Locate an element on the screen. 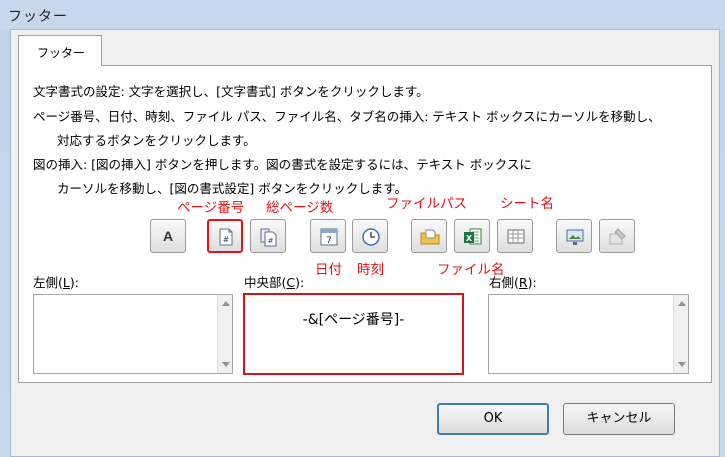 This screenshot has height=457, width=725. format-text-button: A is located at coordinates (168, 236).